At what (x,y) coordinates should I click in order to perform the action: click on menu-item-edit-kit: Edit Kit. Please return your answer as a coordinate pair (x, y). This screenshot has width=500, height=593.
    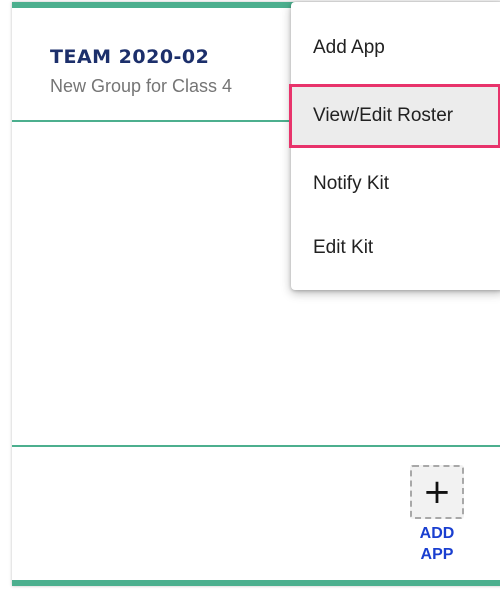
    Looking at the image, I should click on (395, 248).